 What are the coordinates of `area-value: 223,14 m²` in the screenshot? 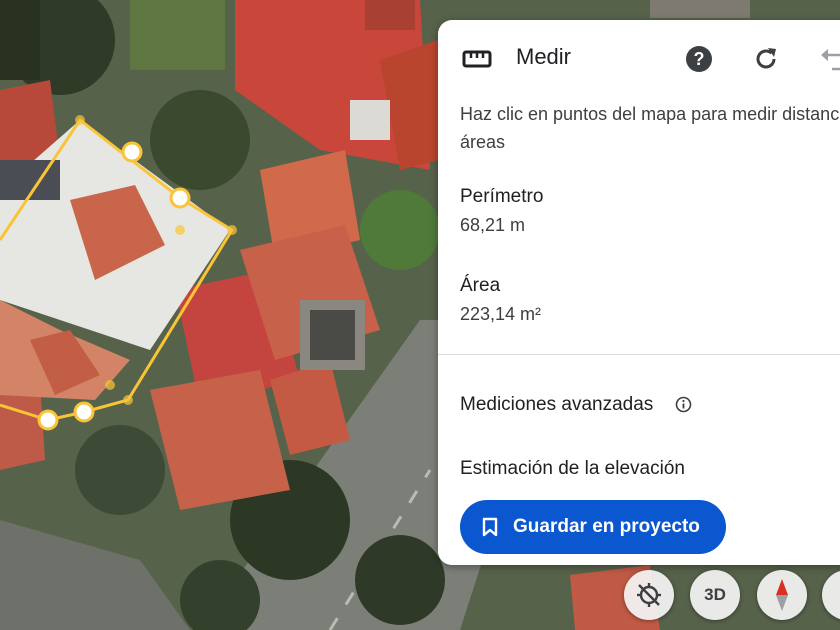 It's located at (501, 314).